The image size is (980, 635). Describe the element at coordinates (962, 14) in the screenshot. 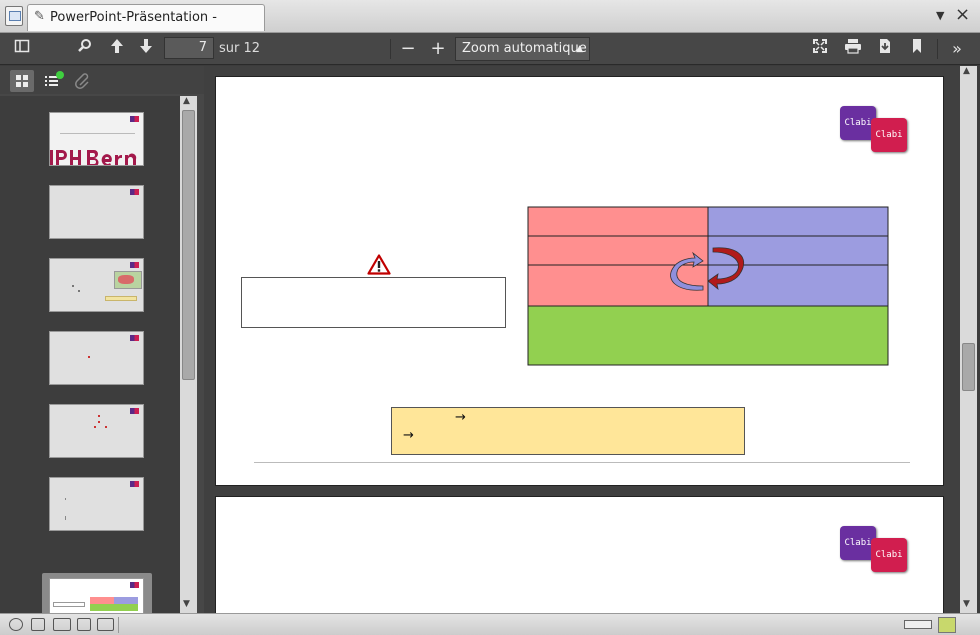

I see `close-icon: ×` at that location.